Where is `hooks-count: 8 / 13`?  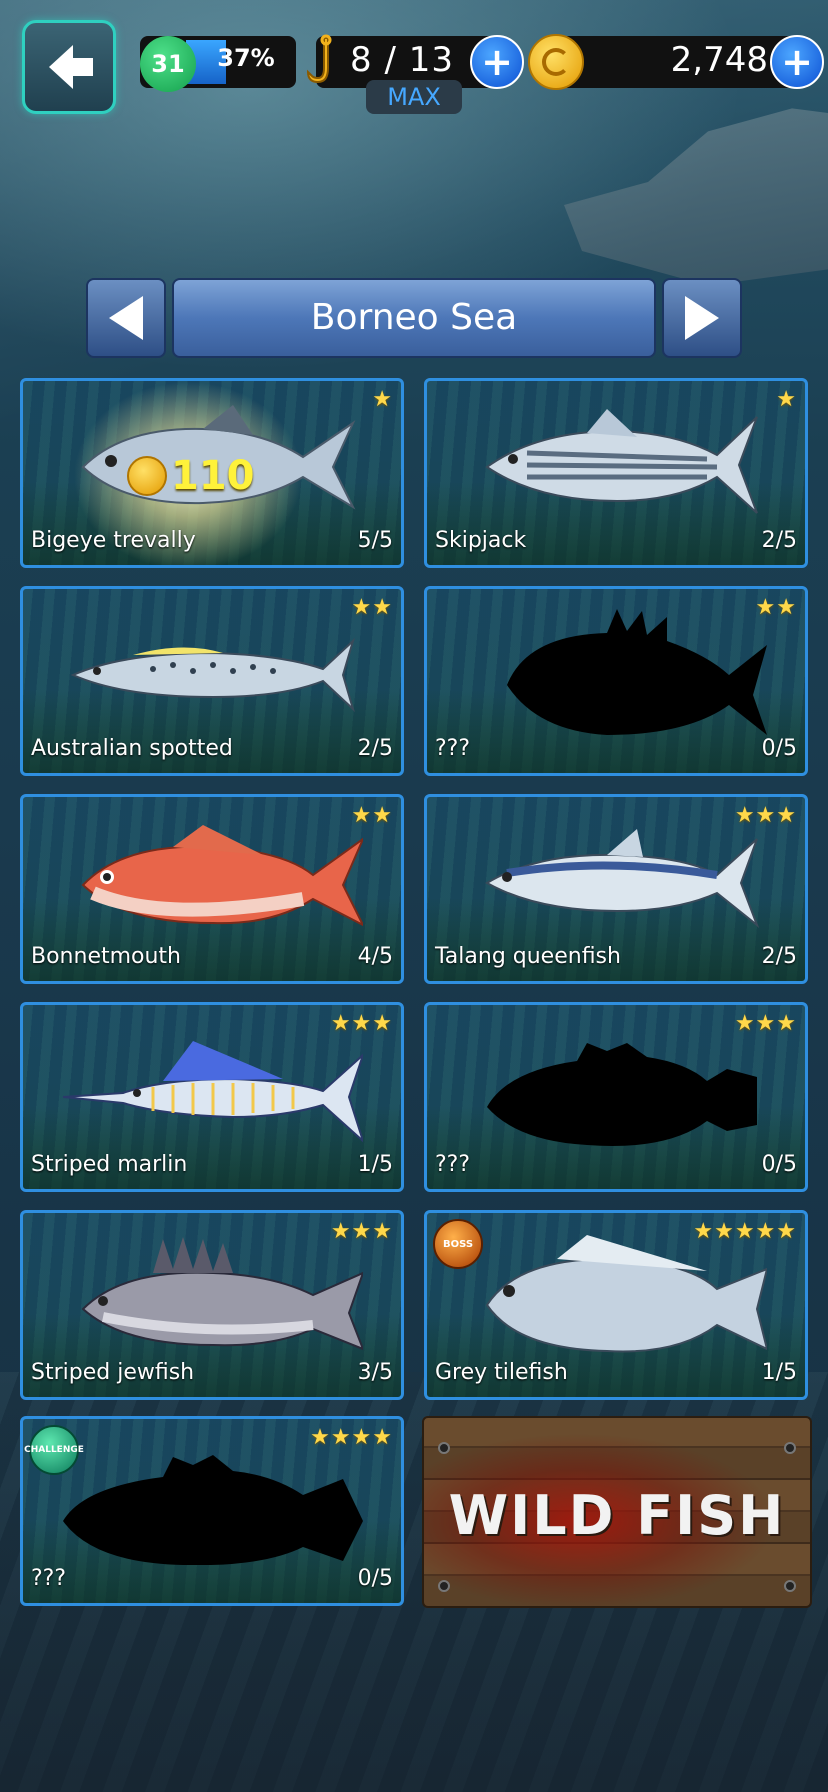 hooks-count: 8 / 13 is located at coordinates (402, 60).